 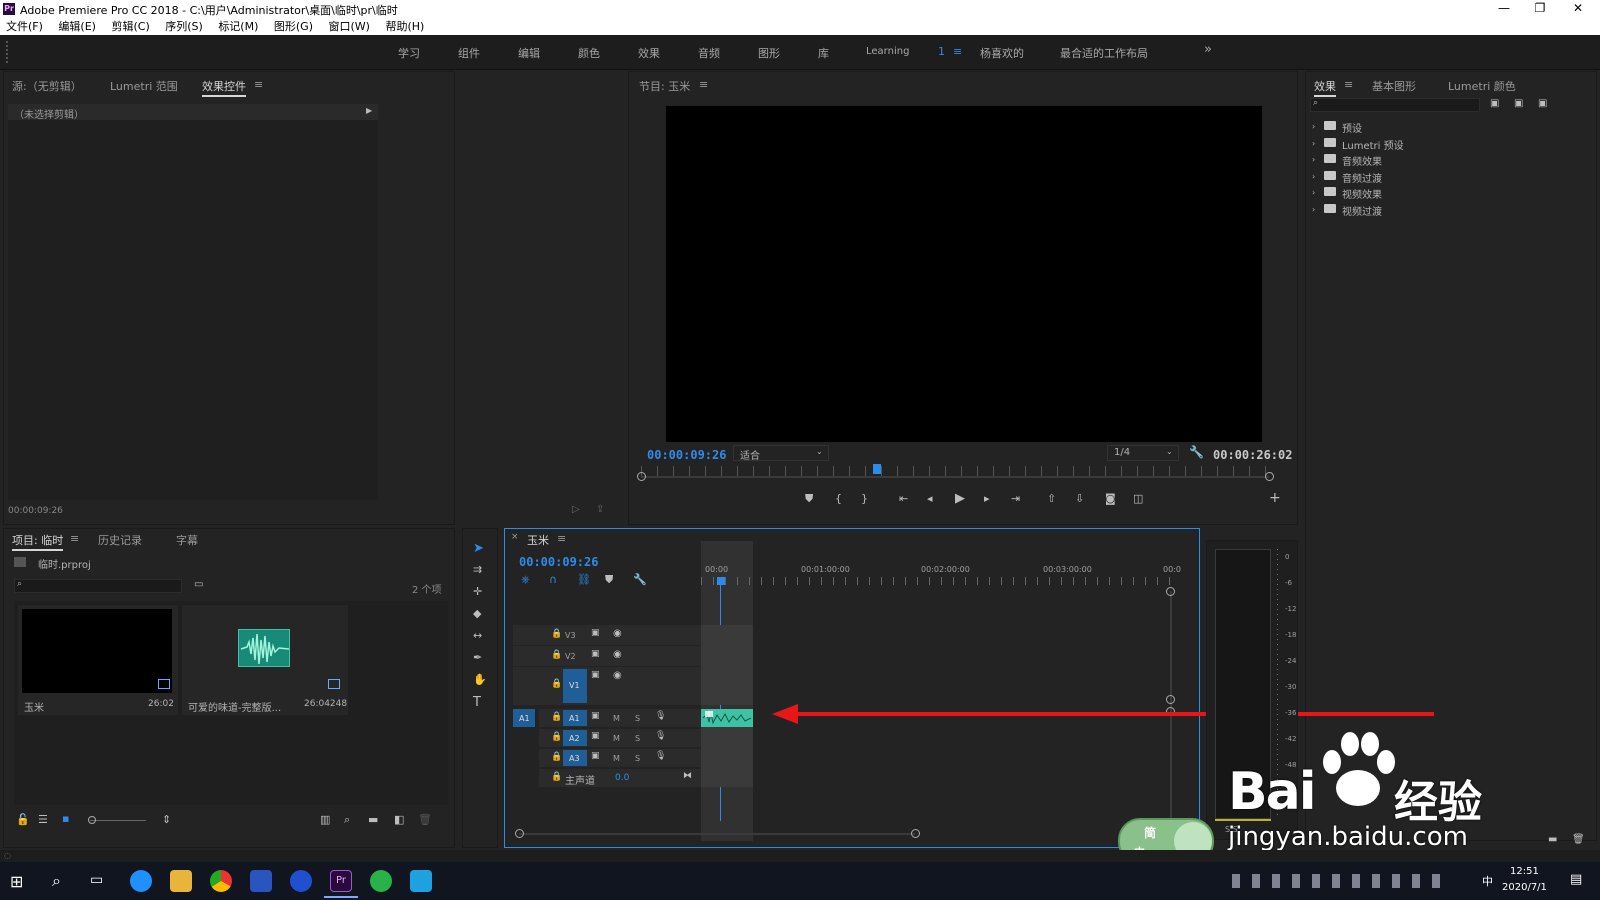 I want to click on timeline-ruler, so click(x=941, y=581).